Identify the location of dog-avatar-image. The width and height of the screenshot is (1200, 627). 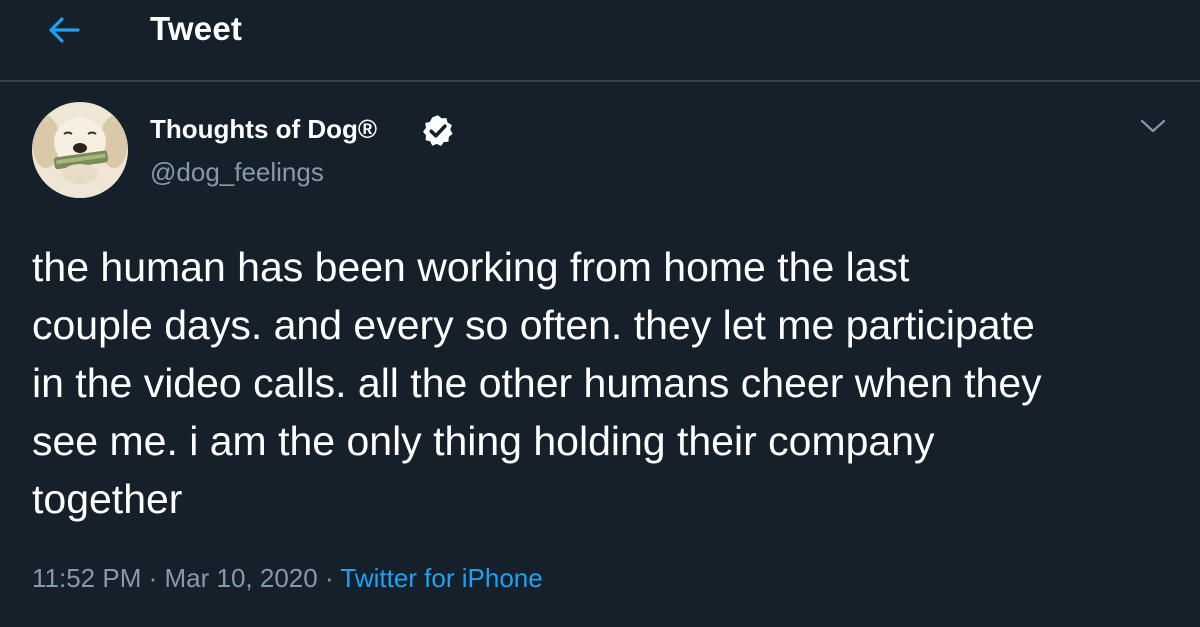
(80, 150).